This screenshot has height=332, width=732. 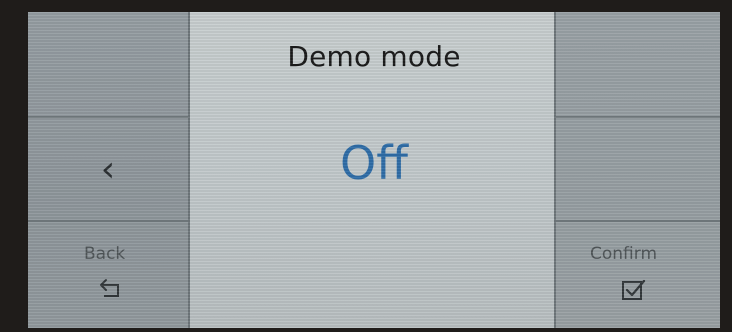 I want to click on confirm-label: Confirm, so click(x=624, y=254).